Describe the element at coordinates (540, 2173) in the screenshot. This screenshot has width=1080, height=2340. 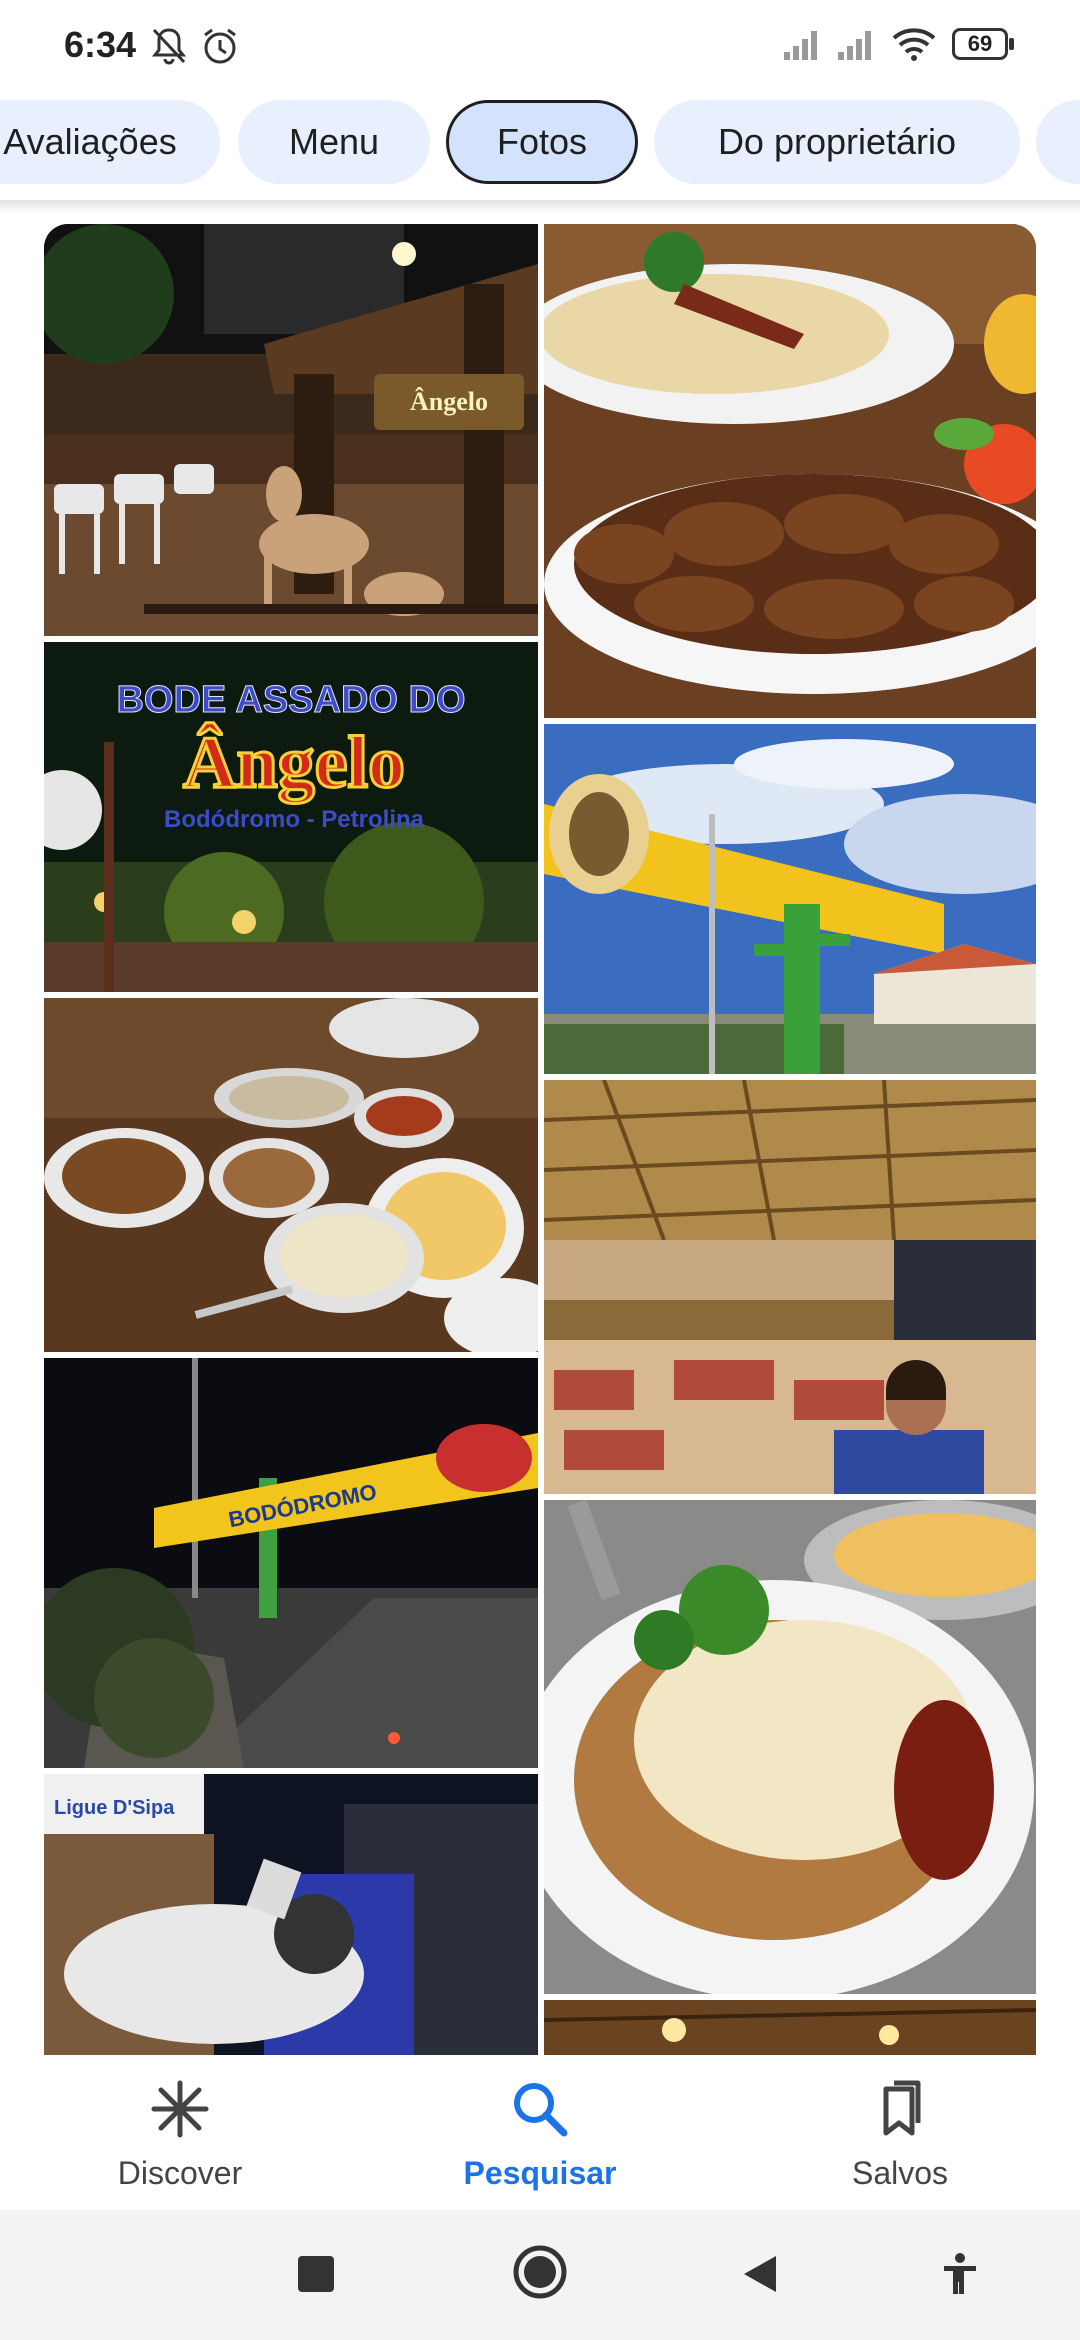
I see `nav-pesquisar-label: Pesquisar` at that location.